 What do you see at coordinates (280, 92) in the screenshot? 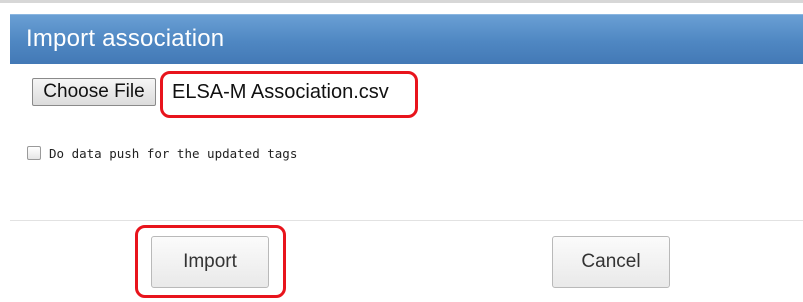
I see `selected-file-name: ELSA-M Association.csv` at bounding box center [280, 92].